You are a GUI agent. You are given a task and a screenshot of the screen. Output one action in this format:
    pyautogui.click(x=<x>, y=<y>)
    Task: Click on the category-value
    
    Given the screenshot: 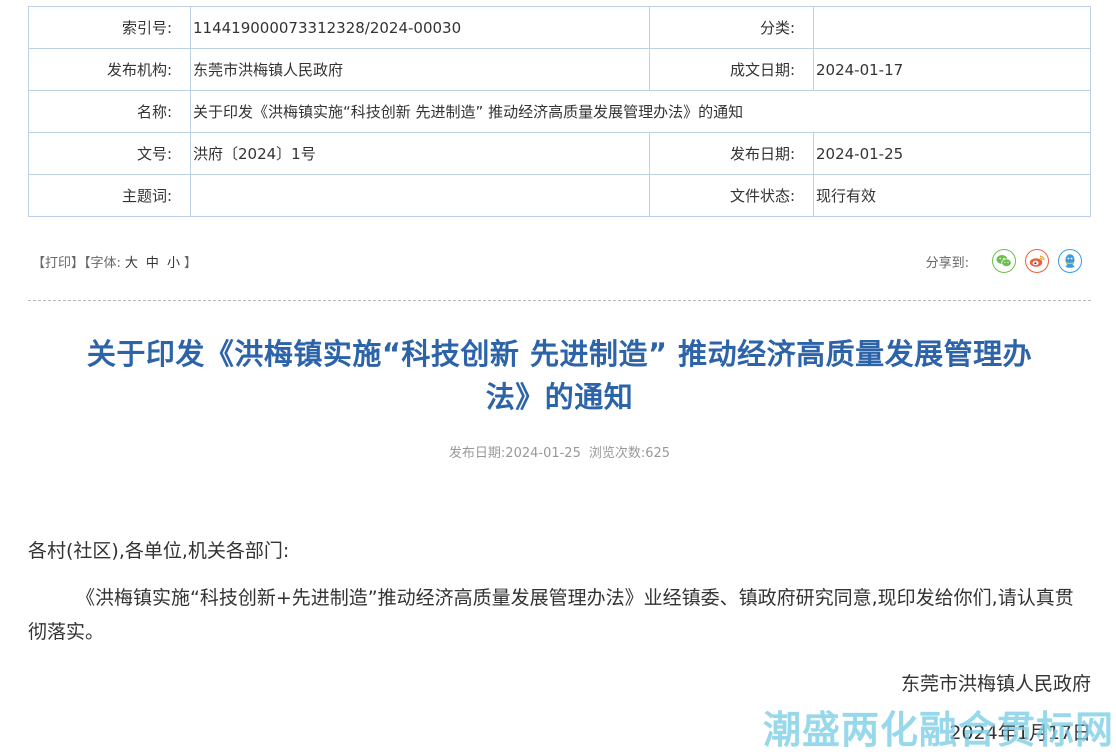 What is the action you would take?
    pyautogui.click(x=952, y=27)
    